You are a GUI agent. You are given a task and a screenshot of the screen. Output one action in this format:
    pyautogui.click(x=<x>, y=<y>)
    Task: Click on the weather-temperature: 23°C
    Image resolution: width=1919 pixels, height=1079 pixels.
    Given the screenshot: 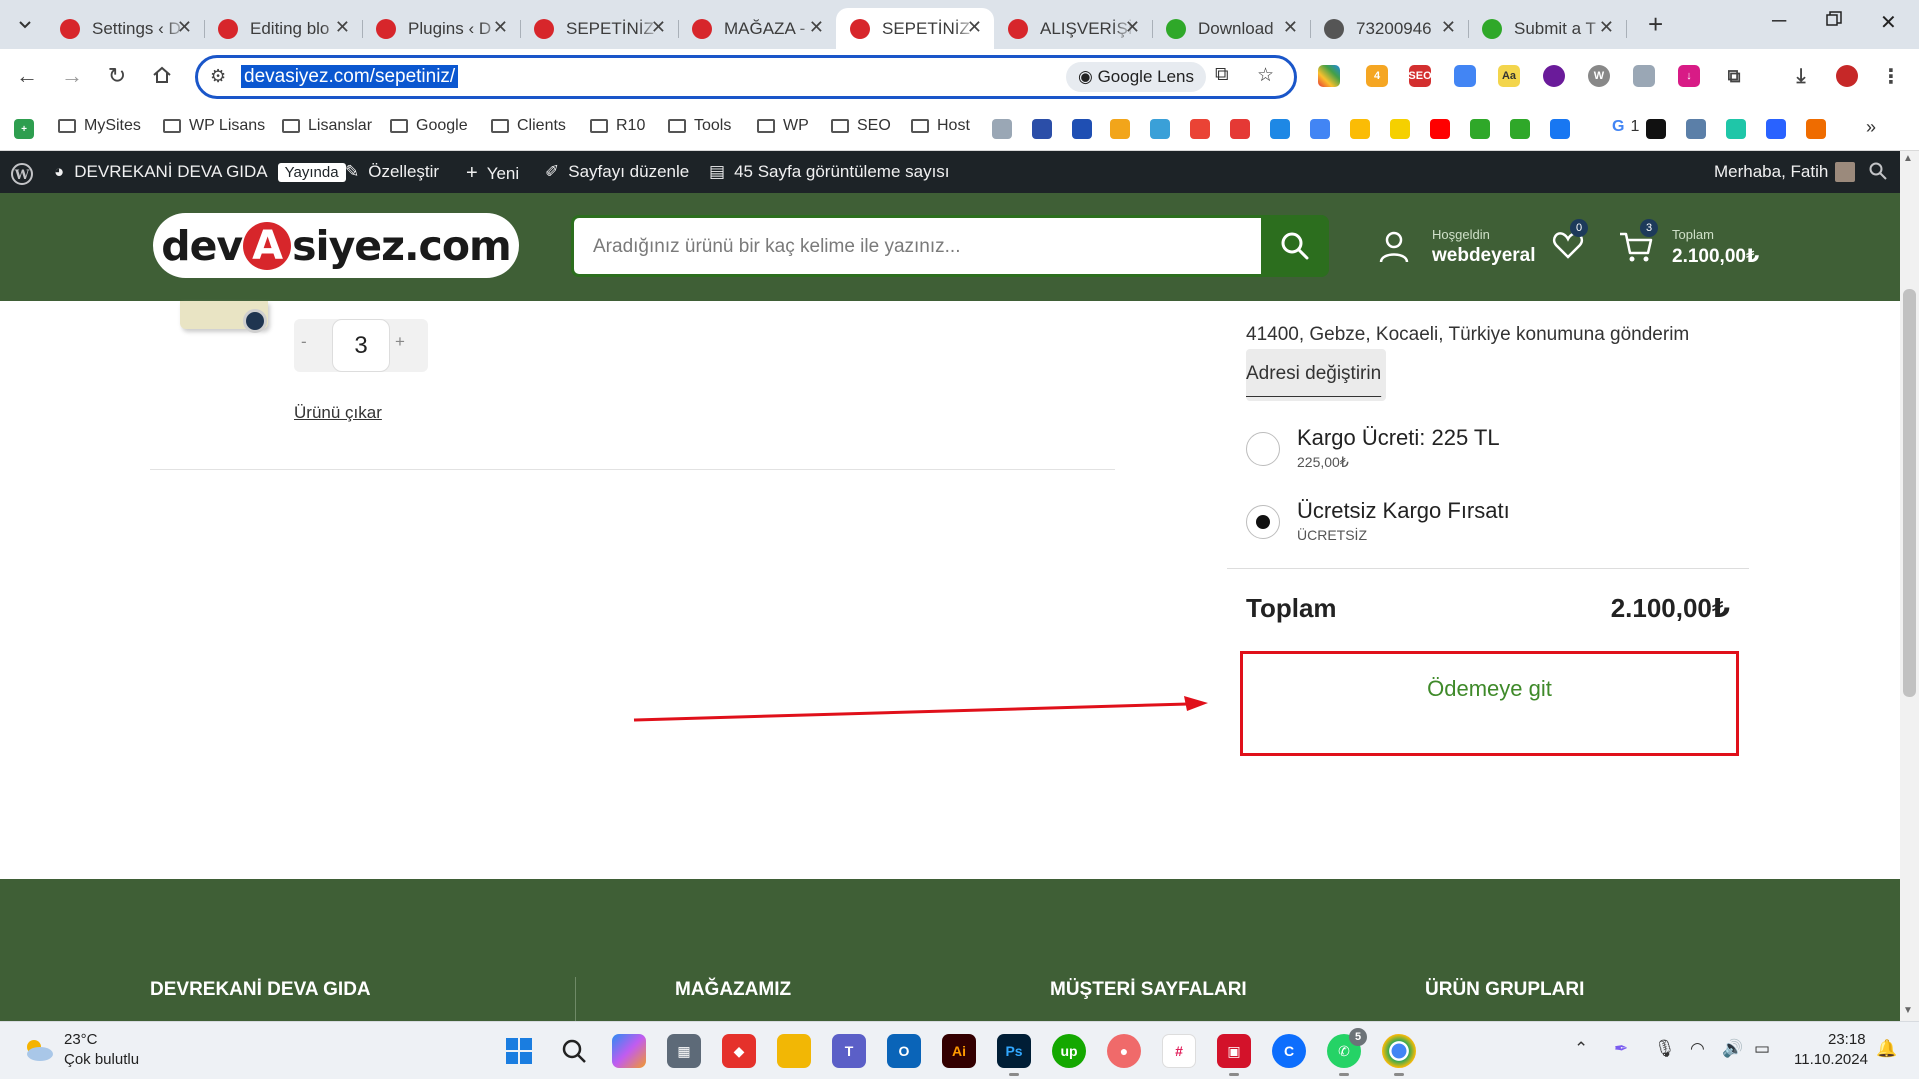 What is the action you would take?
    pyautogui.click(x=81, y=1039)
    